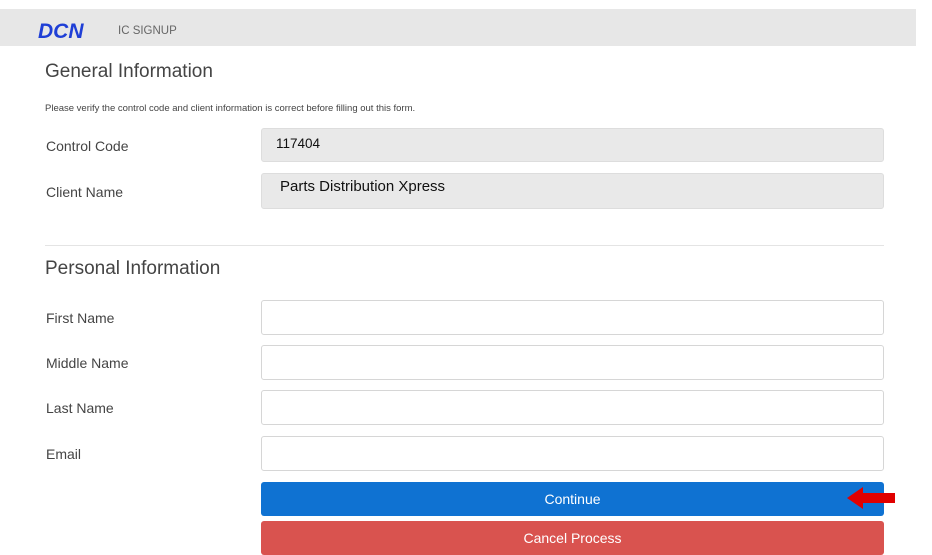  What do you see at coordinates (572, 317) in the screenshot?
I see `first-name-field` at bounding box center [572, 317].